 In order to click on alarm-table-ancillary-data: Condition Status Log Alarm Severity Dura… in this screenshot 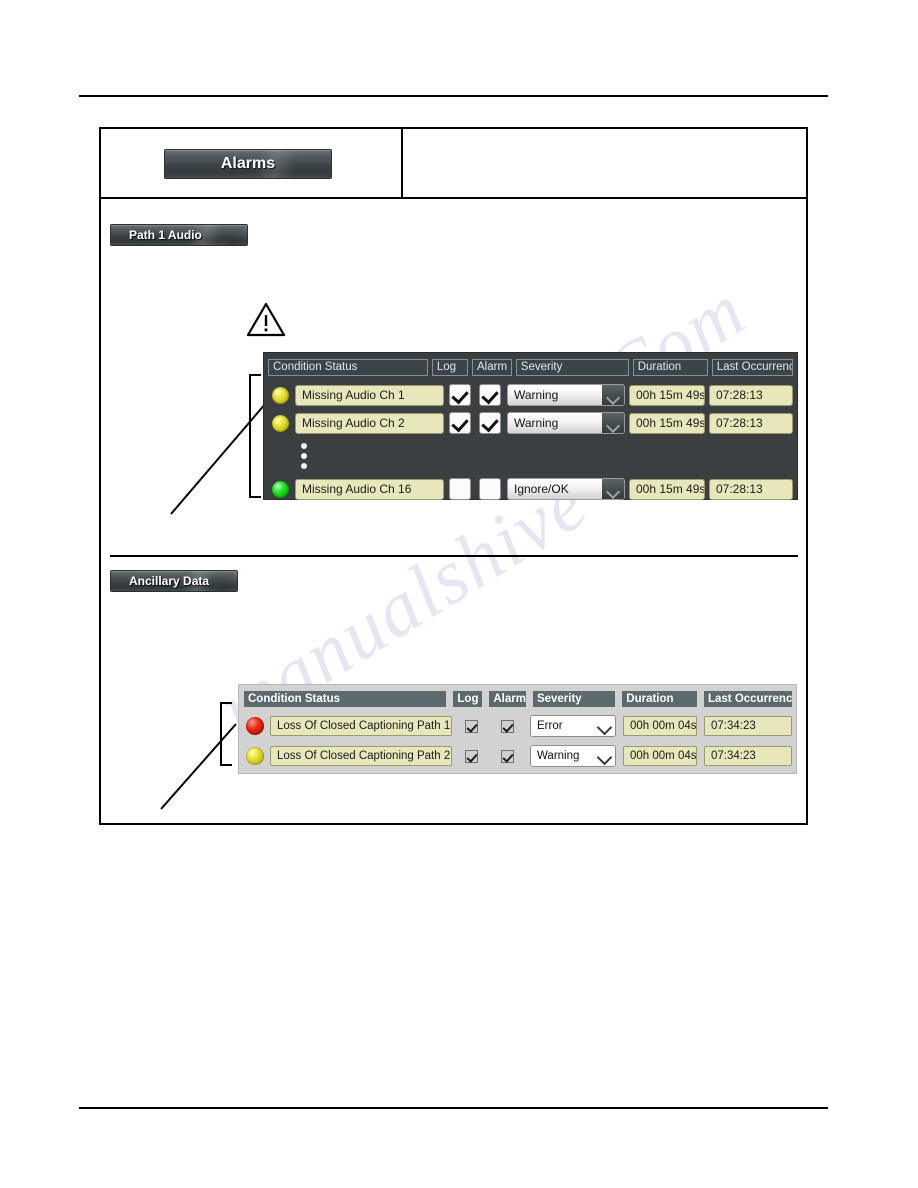, I will do `click(517, 729)`.